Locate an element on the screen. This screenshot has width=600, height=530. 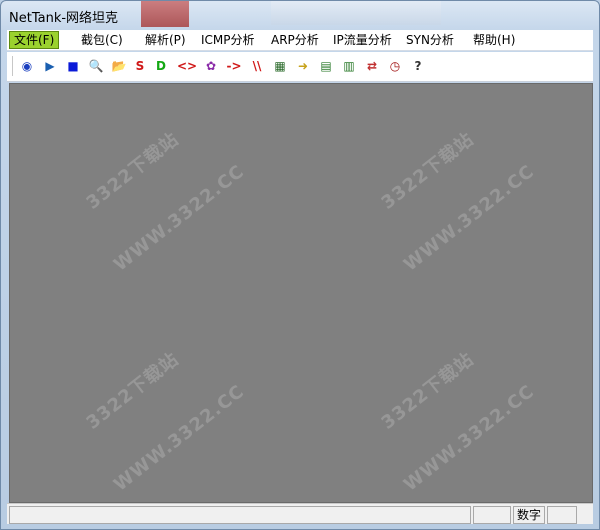
double-slash-icon: \\ is located at coordinates (257, 66).